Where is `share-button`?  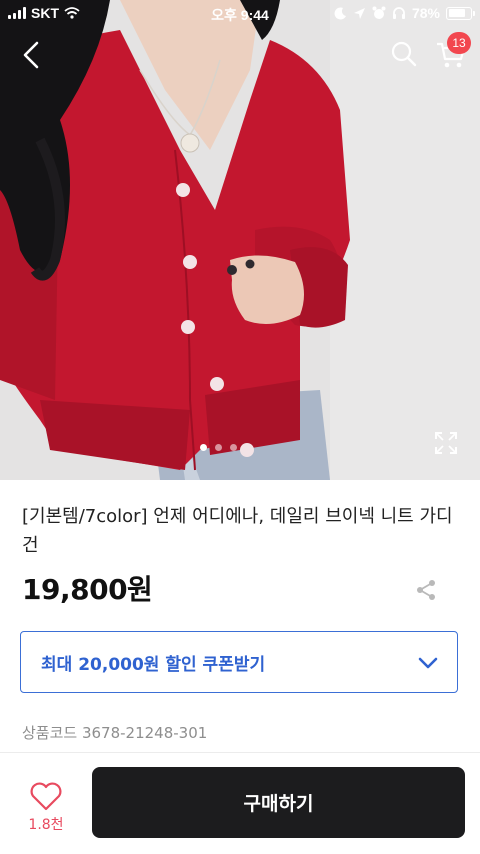 share-button is located at coordinates (426, 590).